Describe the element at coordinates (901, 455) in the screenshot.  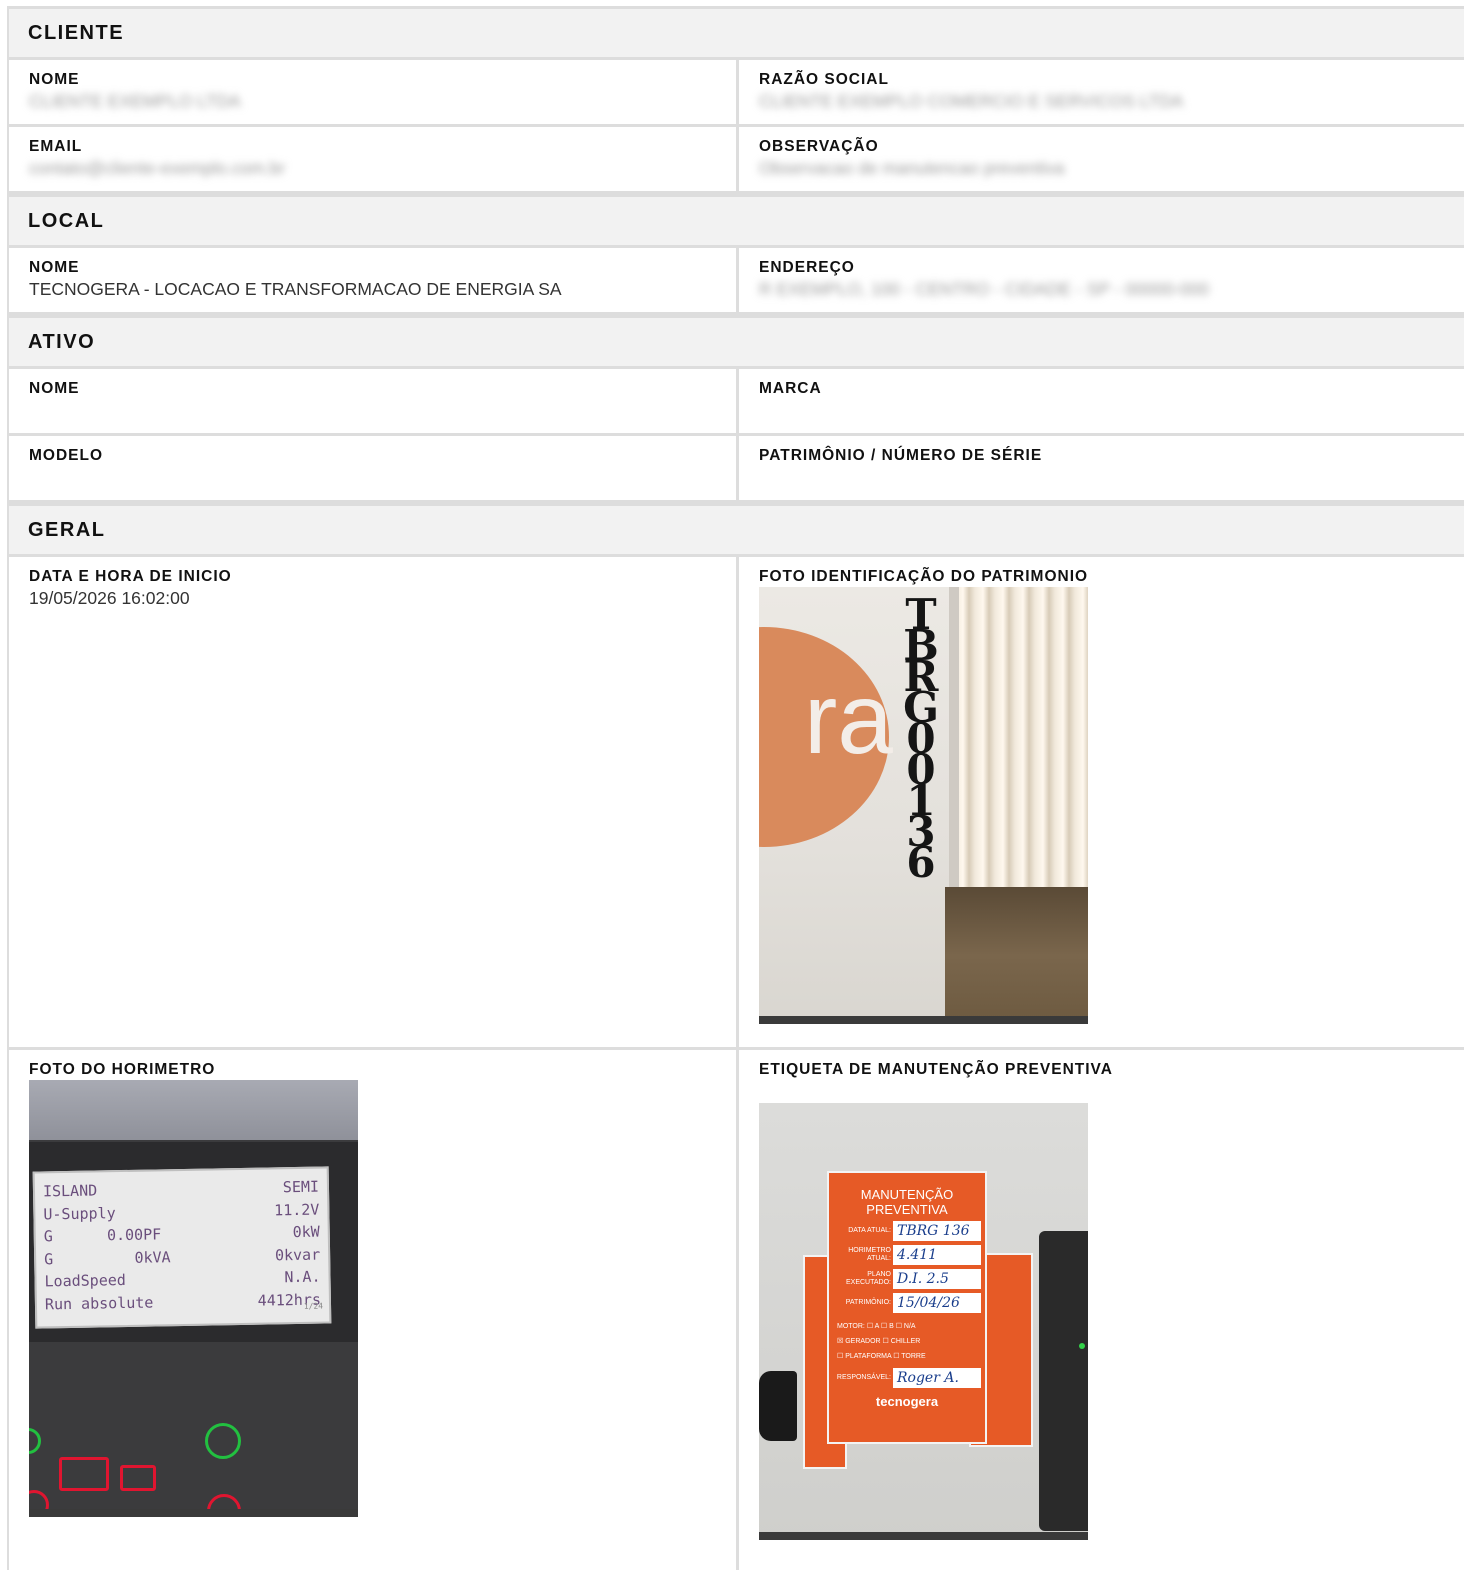
I see `field-label: PATRIMÔNIO / NÚMERO DE SÉRIE` at that location.